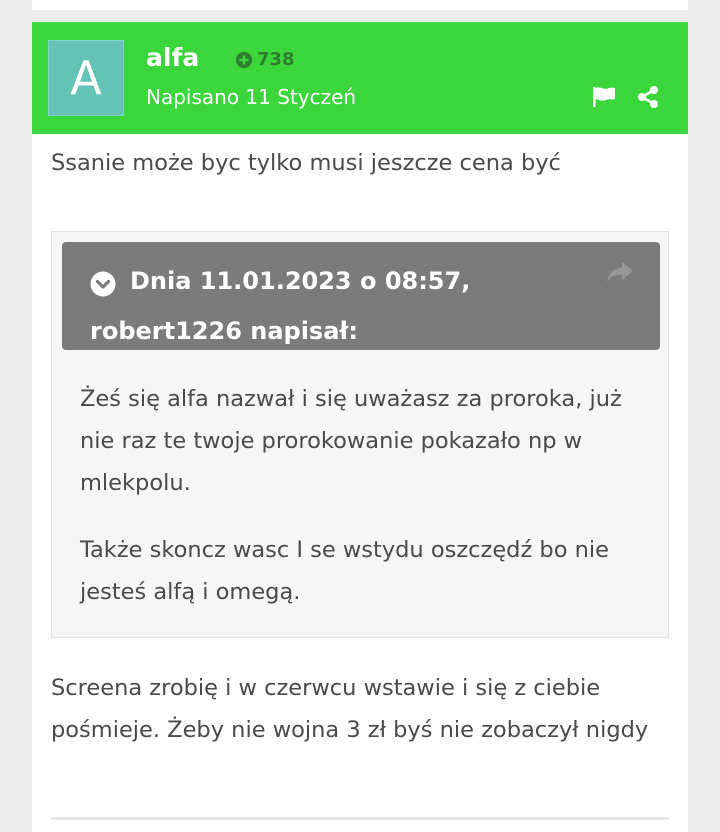 The height and width of the screenshot is (832, 720). I want to click on author-name: alfa, so click(172, 57).